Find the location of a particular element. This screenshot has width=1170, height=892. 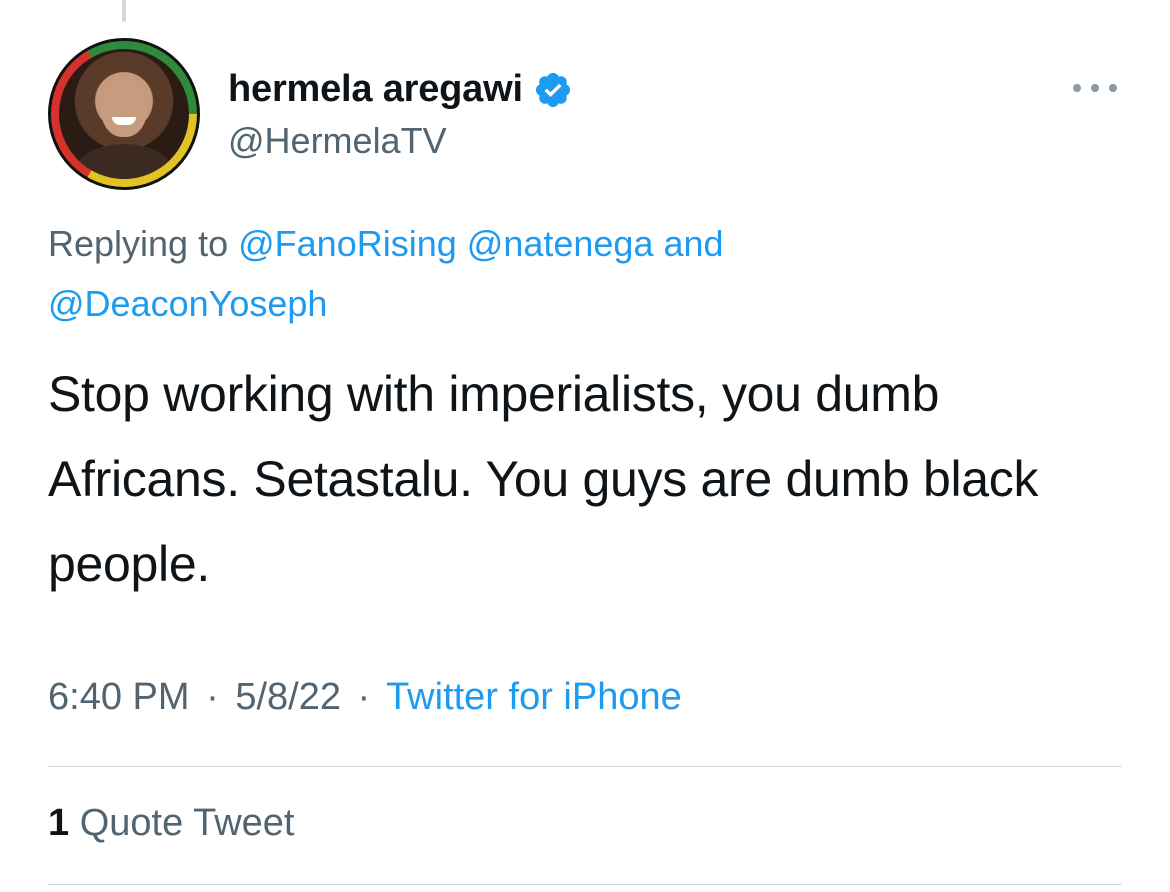

avatar-face is located at coordinates (124, 108).